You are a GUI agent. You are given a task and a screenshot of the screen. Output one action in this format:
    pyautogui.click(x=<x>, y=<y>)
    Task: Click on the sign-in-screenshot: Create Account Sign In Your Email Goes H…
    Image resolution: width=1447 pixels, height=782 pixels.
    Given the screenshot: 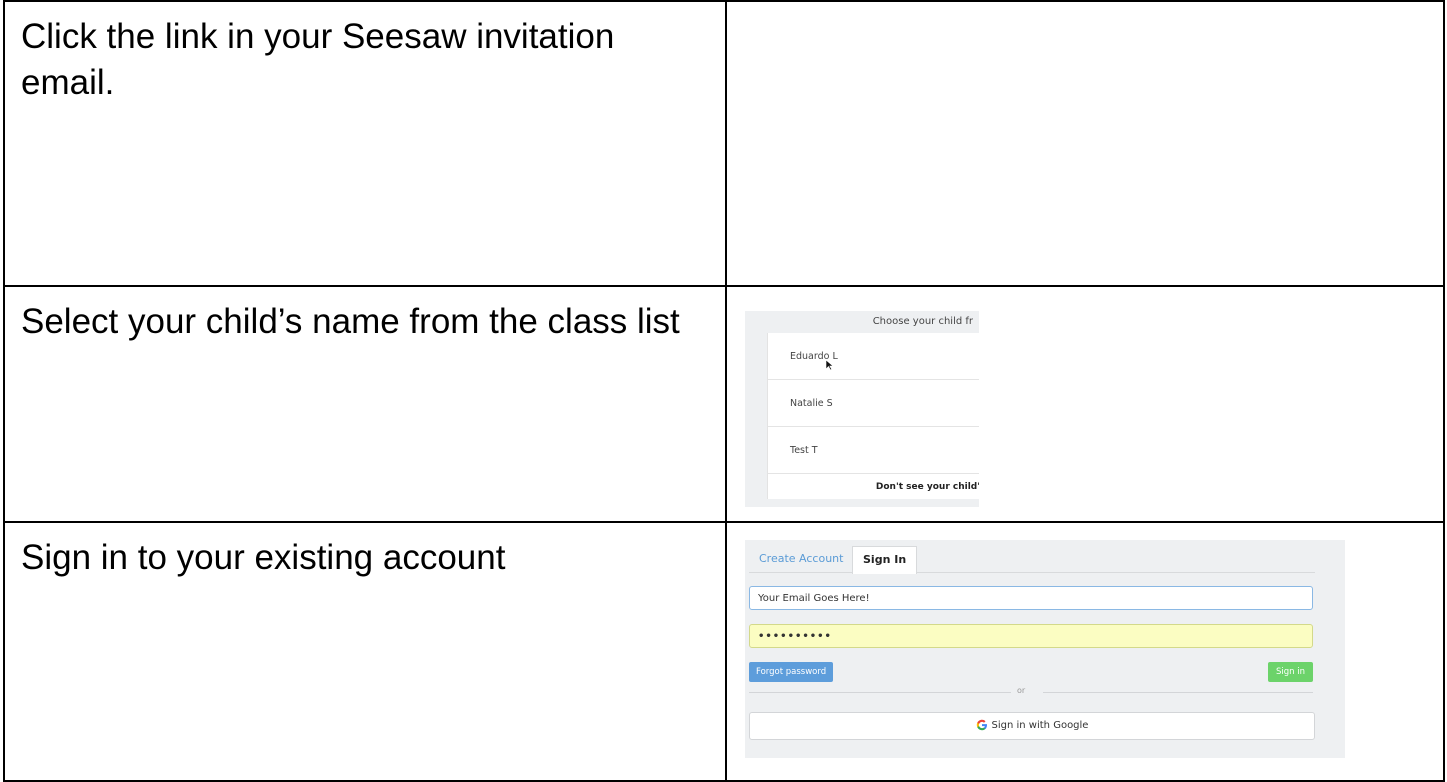 What is the action you would take?
    pyautogui.click(x=1045, y=649)
    